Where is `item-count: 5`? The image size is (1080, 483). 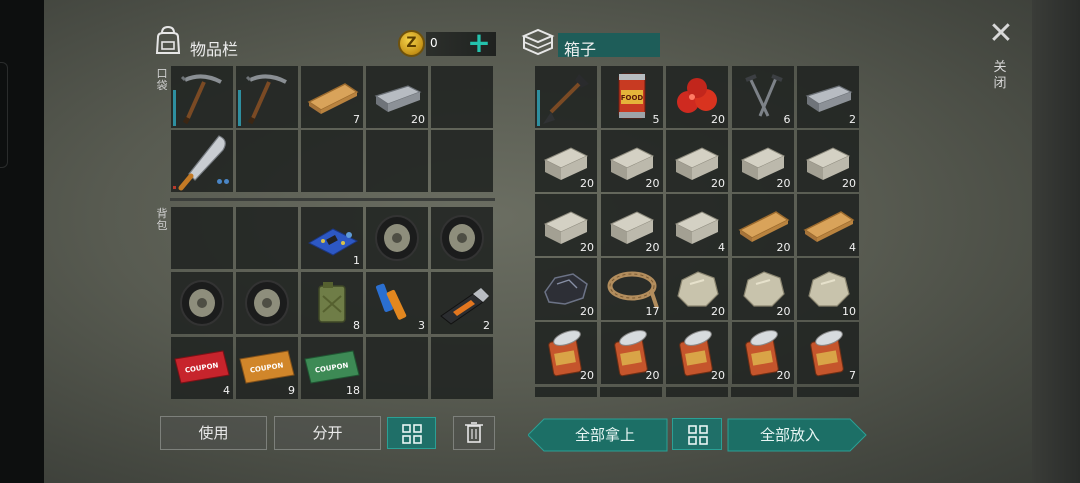 item-count: 5 is located at coordinates (656, 119).